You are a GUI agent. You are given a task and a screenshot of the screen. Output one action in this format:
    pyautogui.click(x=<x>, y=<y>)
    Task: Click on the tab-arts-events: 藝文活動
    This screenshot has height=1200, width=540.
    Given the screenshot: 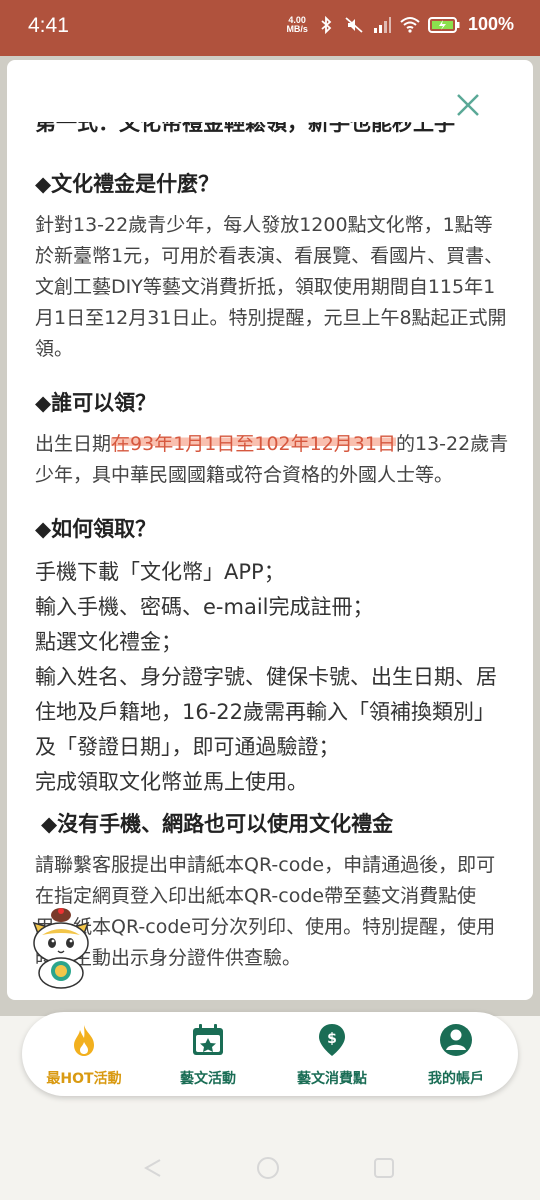 What is the action you would take?
    pyautogui.click(x=208, y=1054)
    